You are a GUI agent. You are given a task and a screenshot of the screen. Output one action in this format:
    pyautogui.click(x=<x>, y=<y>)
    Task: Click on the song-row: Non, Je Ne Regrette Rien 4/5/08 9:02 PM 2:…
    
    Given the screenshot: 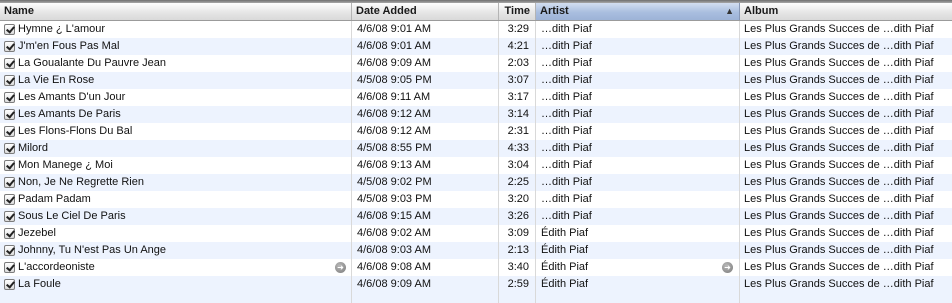 What is the action you would take?
    pyautogui.click(x=476, y=182)
    